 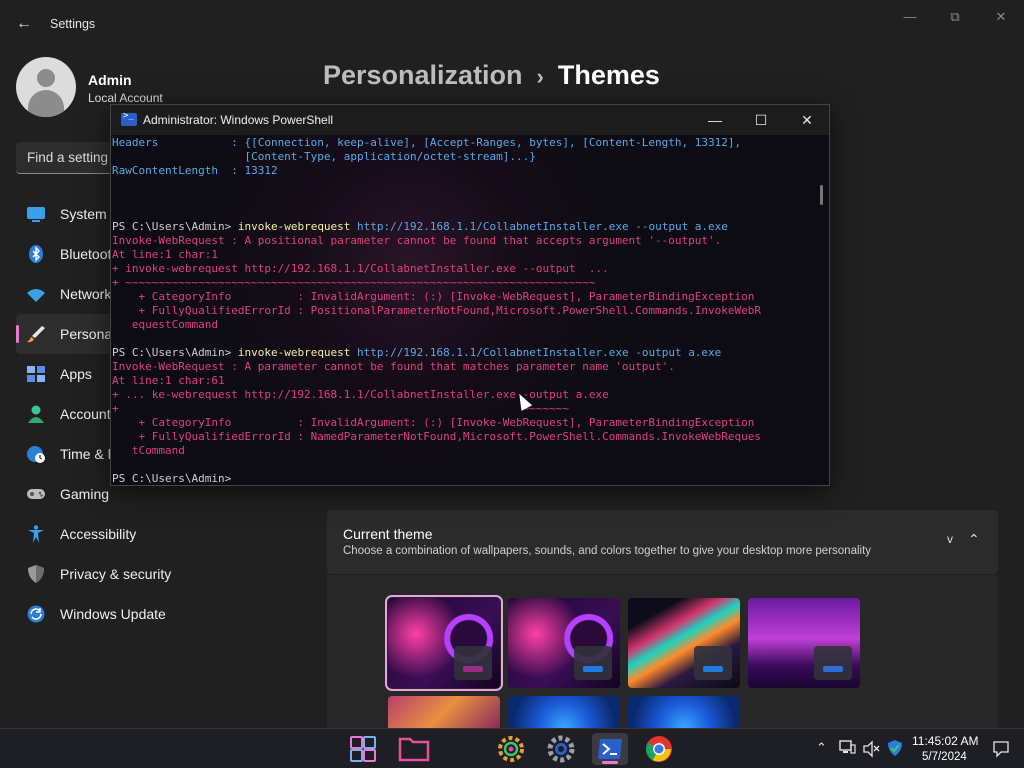 What do you see at coordinates (715, 120) in the screenshot?
I see `powershell-minimize-button: —` at bounding box center [715, 120].